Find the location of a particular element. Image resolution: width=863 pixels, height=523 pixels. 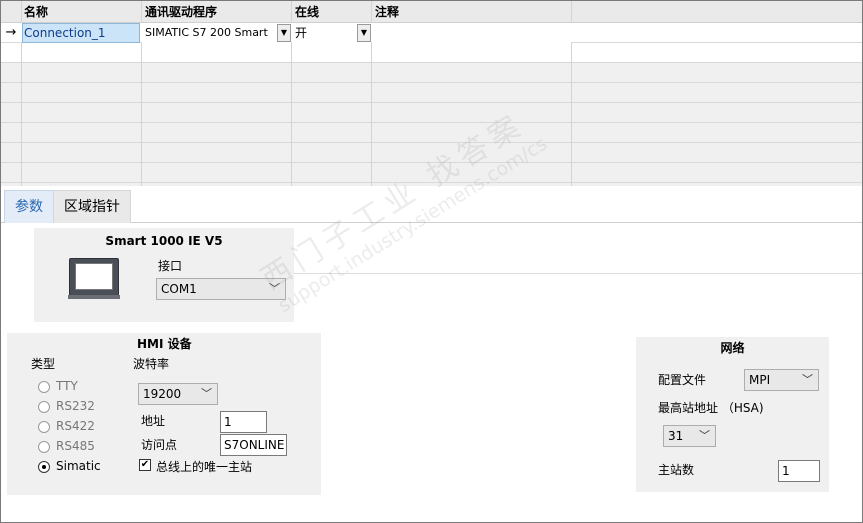

hmi-title: HMI 设备 is located at coordinates (164, 344).